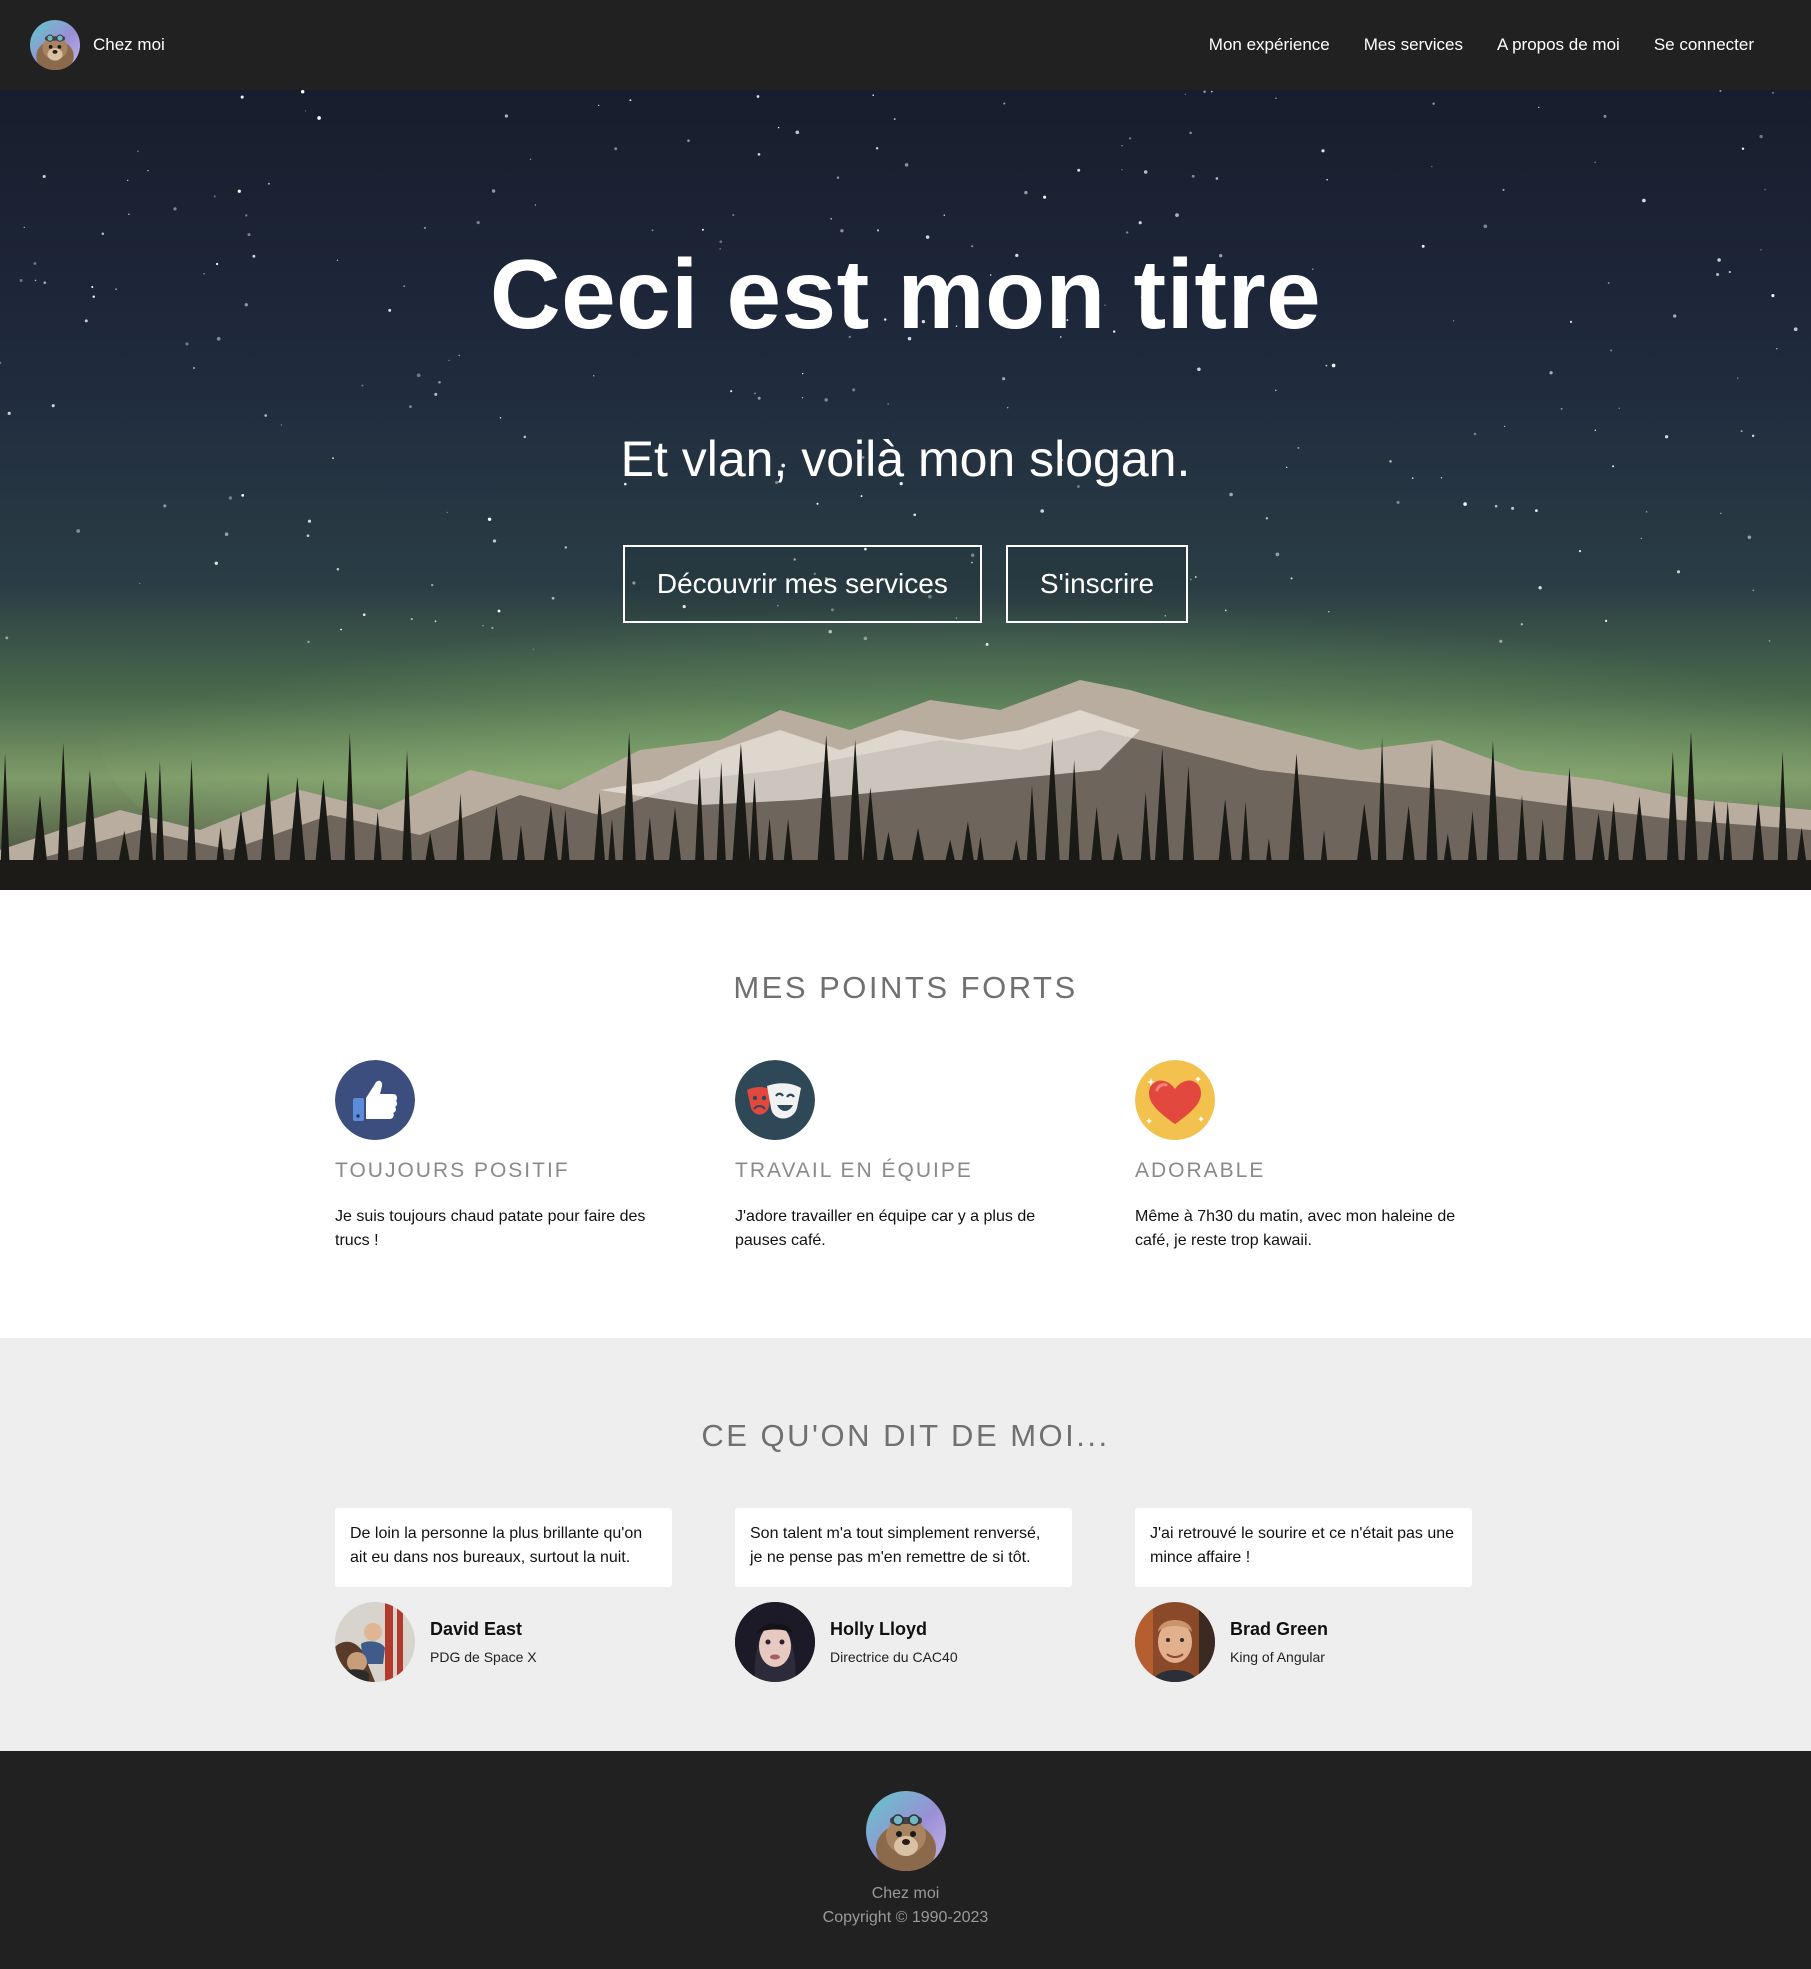 This screenshot has width=1811, height=1969. Describe the element at coordinates (905, 1917) in the screenshot. I see `footer-copyright: Copyright © 1990-2023` at that location.